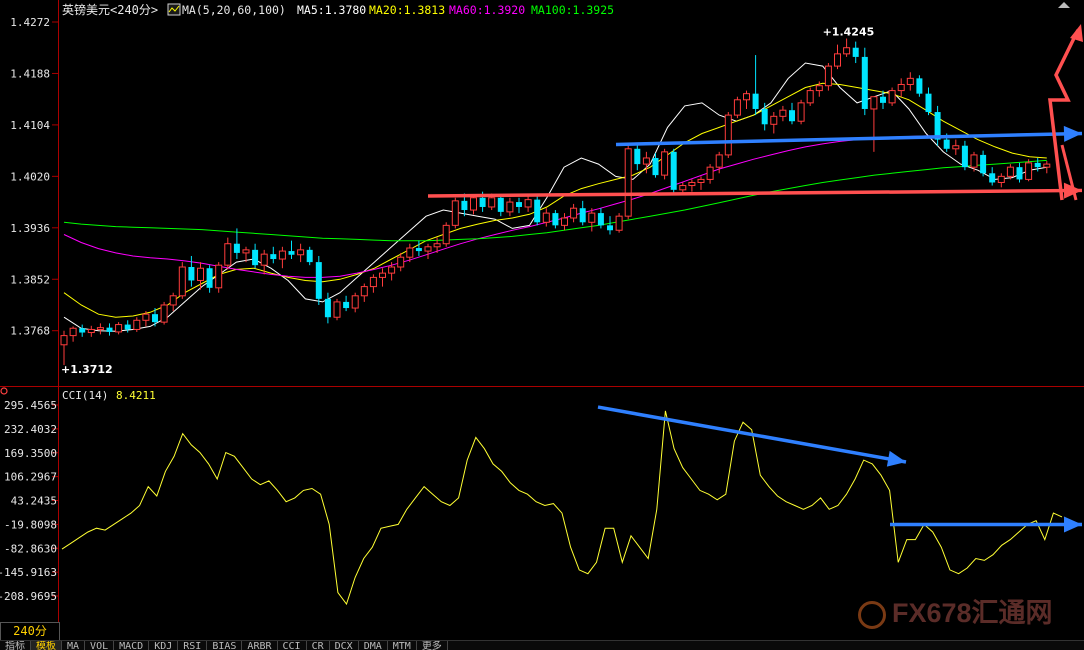 The width and height of the screenshot is (1084, 650). What do you see at coordinates (572, 10) in the screenshot?
I see `ma-value-3: MA100:1.3925` at bounding box center [572, 10].